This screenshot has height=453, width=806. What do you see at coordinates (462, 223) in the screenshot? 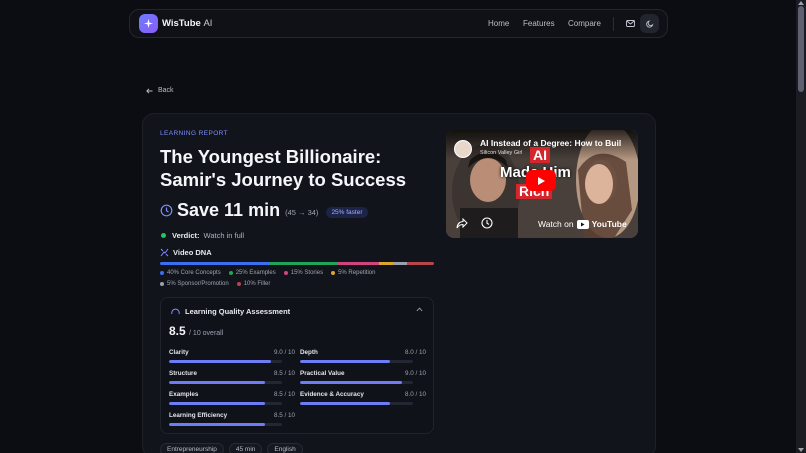
I see `share-icon` at bounding box center [462, 223].